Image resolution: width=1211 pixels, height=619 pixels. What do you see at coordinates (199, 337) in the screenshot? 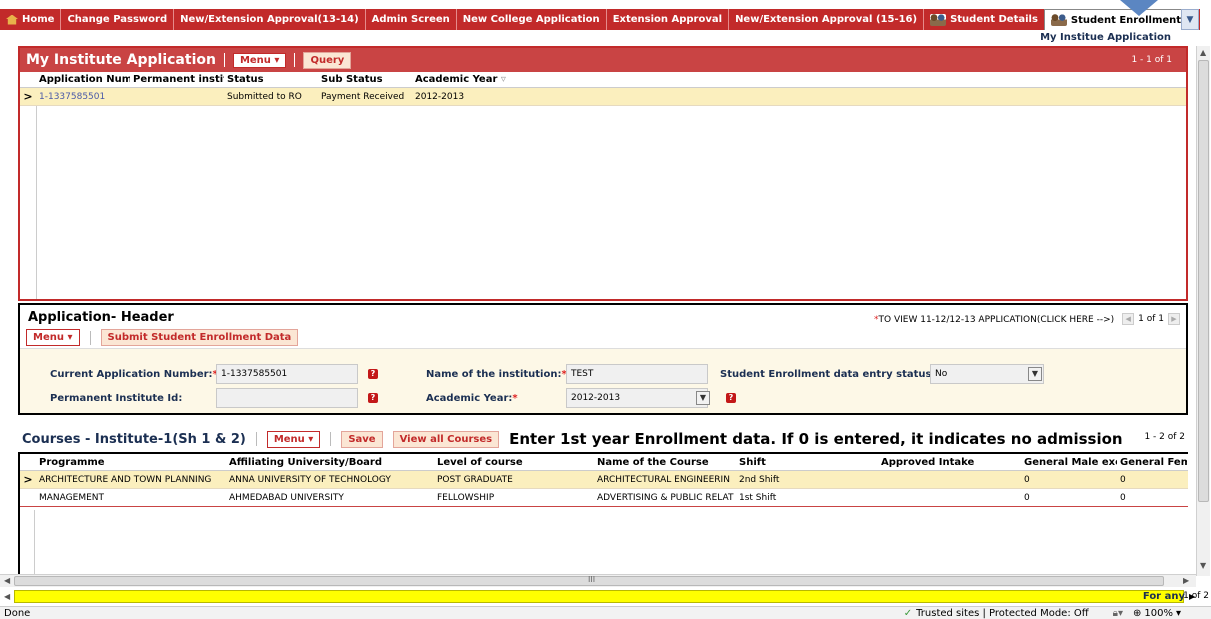
I see `submit-enrollment-button: Submit Student Enrollment Data` at bounding box center [199, 337].